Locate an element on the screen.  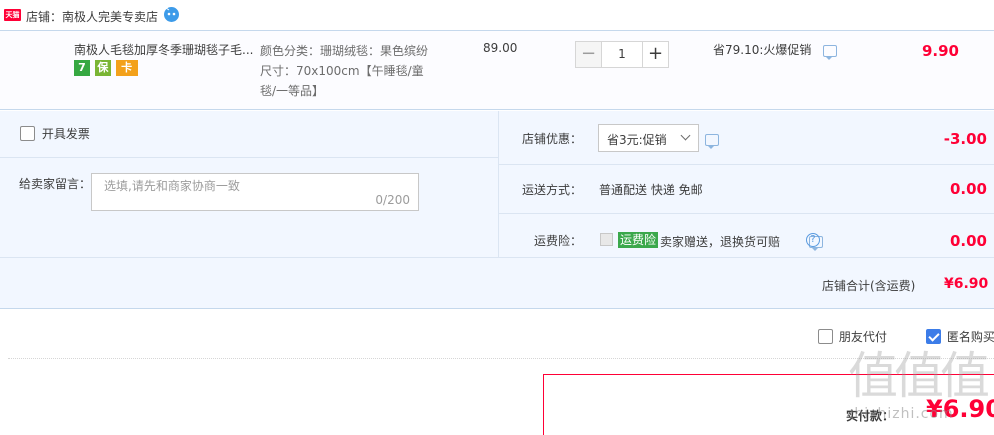
item-sku: 颜色分类：珊瑚绒毯：果色缤纷 尺寸：70x100cm【午睡毯/童毯/一等品】 is located at coordinates (345, 71).